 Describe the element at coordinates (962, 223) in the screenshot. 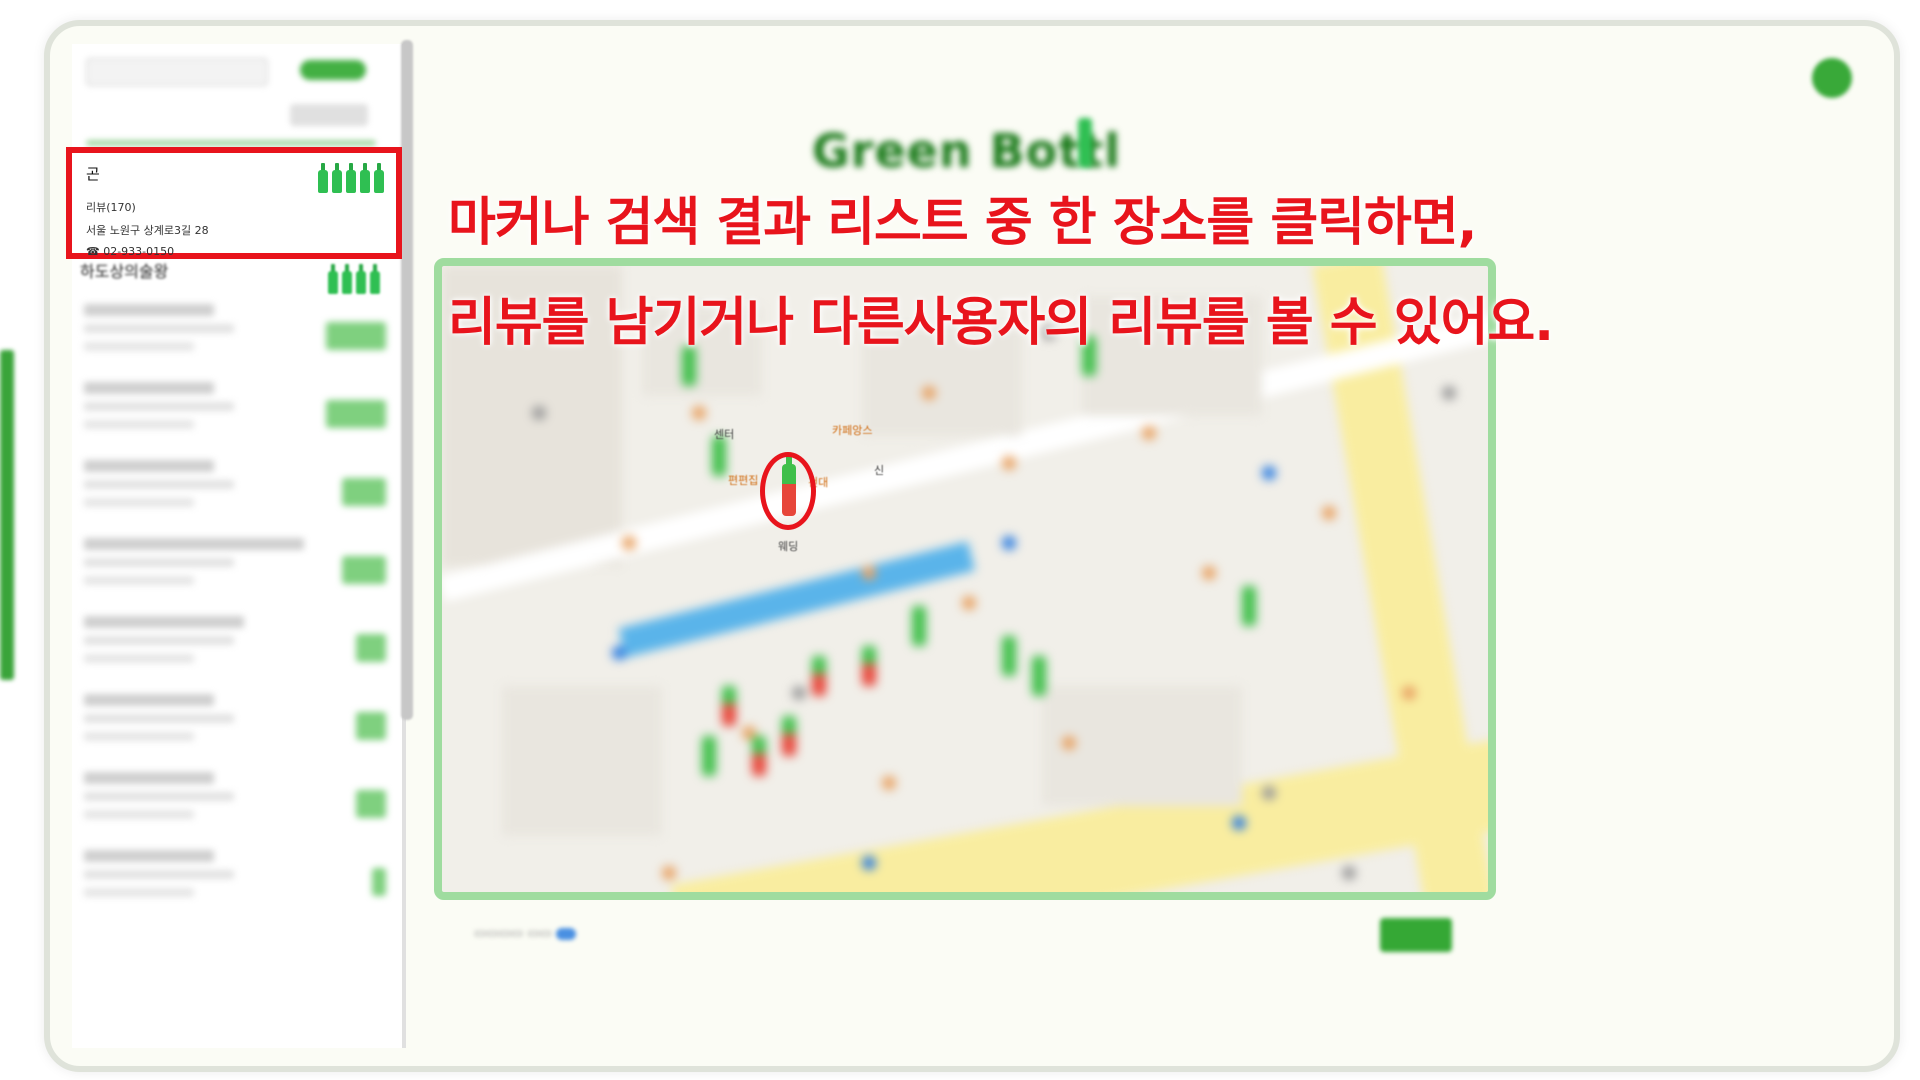

I see `tutorial-caption-line1: 마커나 검색 결과 리스트 중 한 장소를 클릭하면,` at that location.